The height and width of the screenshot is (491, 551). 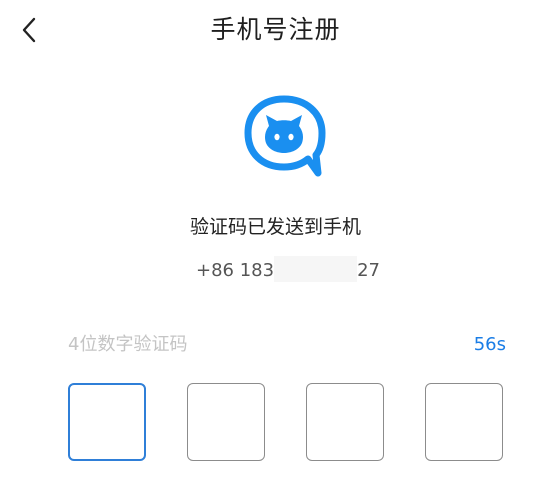 What do you see at coordinates (368, 270) in the screenshot?
I see `phone-suffix: 27` at bounding box center [368, 270].